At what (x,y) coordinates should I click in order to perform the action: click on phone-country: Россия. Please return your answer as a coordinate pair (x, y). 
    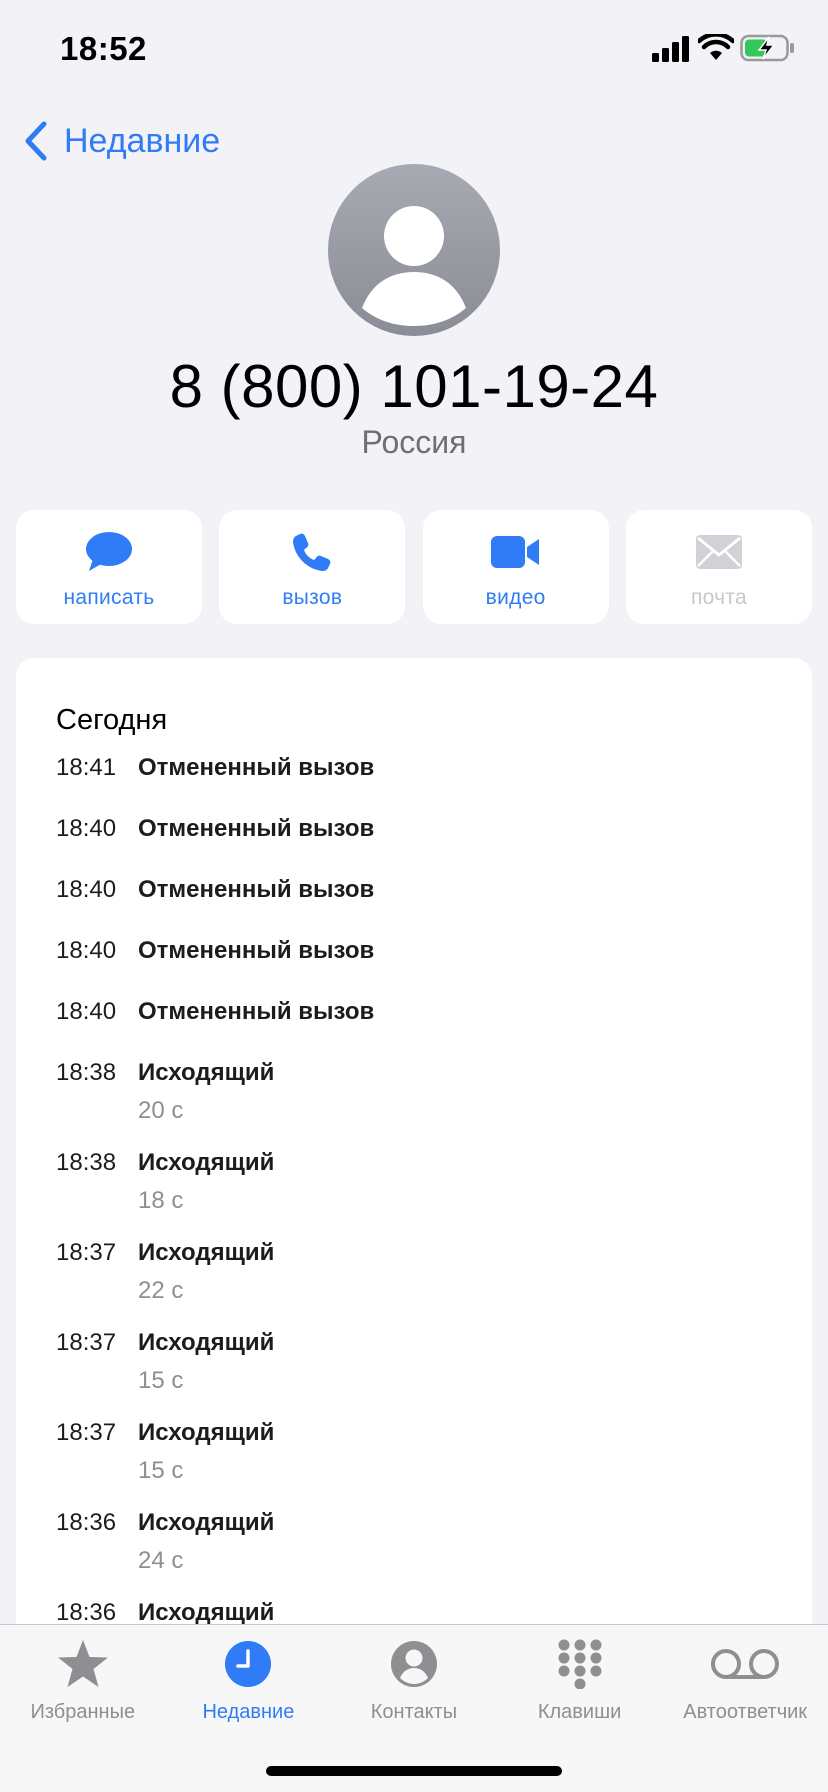
    Looking at the image, I should click on (414, 442).